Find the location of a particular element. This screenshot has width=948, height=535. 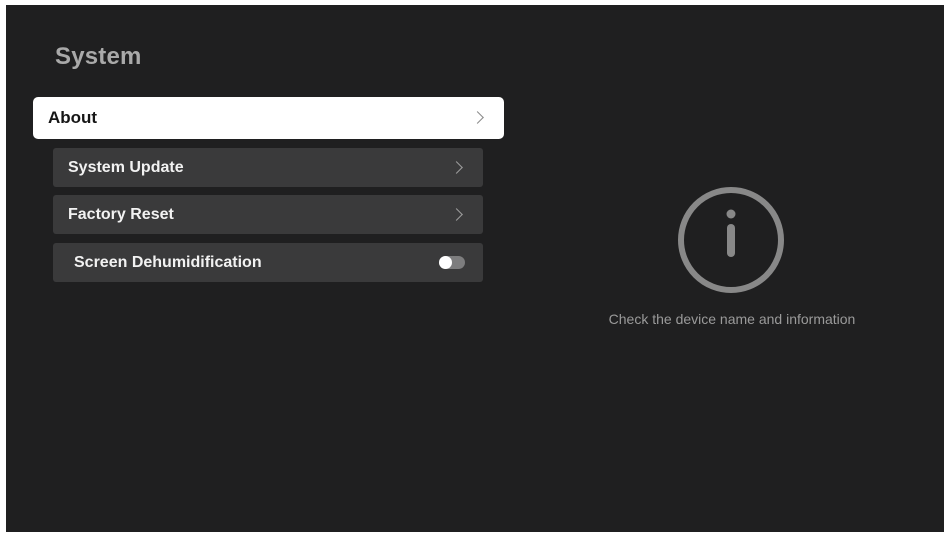

menu-item-system-update: System Update is located at coordinates (268, 167).